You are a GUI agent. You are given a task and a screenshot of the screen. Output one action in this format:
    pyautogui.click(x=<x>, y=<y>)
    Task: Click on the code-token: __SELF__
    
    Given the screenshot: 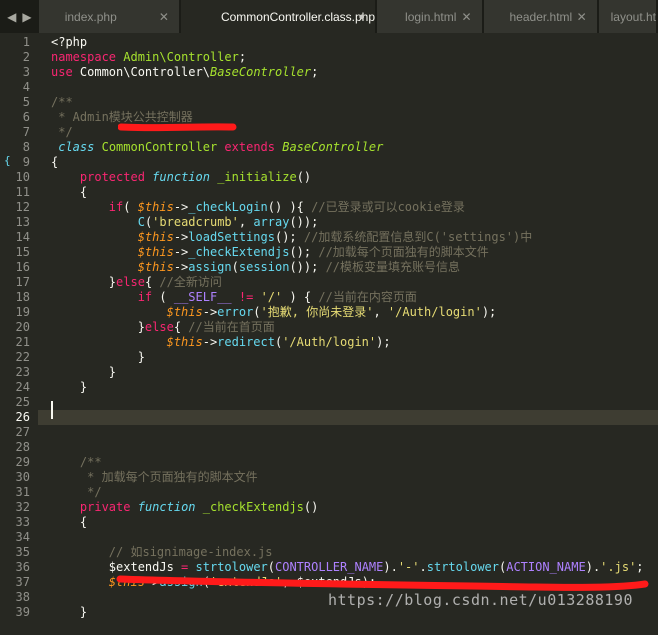 What is the action you would take?
    pyautogui.click(x=202, y=297)
    